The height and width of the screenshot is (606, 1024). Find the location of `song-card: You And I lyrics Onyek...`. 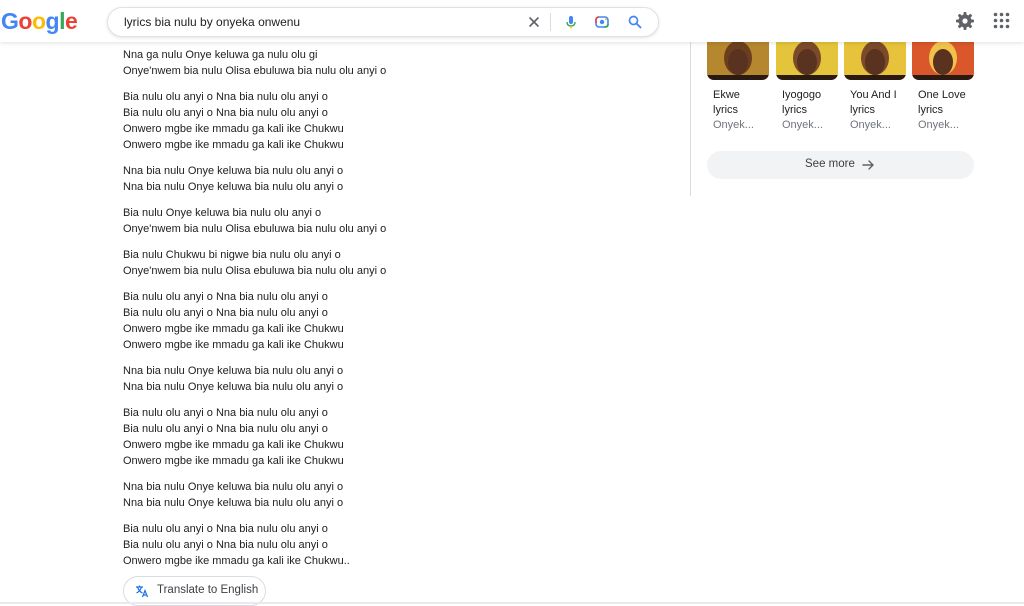

song-card: You And I lyrics Onyek... is located at coordinates (876, 90).